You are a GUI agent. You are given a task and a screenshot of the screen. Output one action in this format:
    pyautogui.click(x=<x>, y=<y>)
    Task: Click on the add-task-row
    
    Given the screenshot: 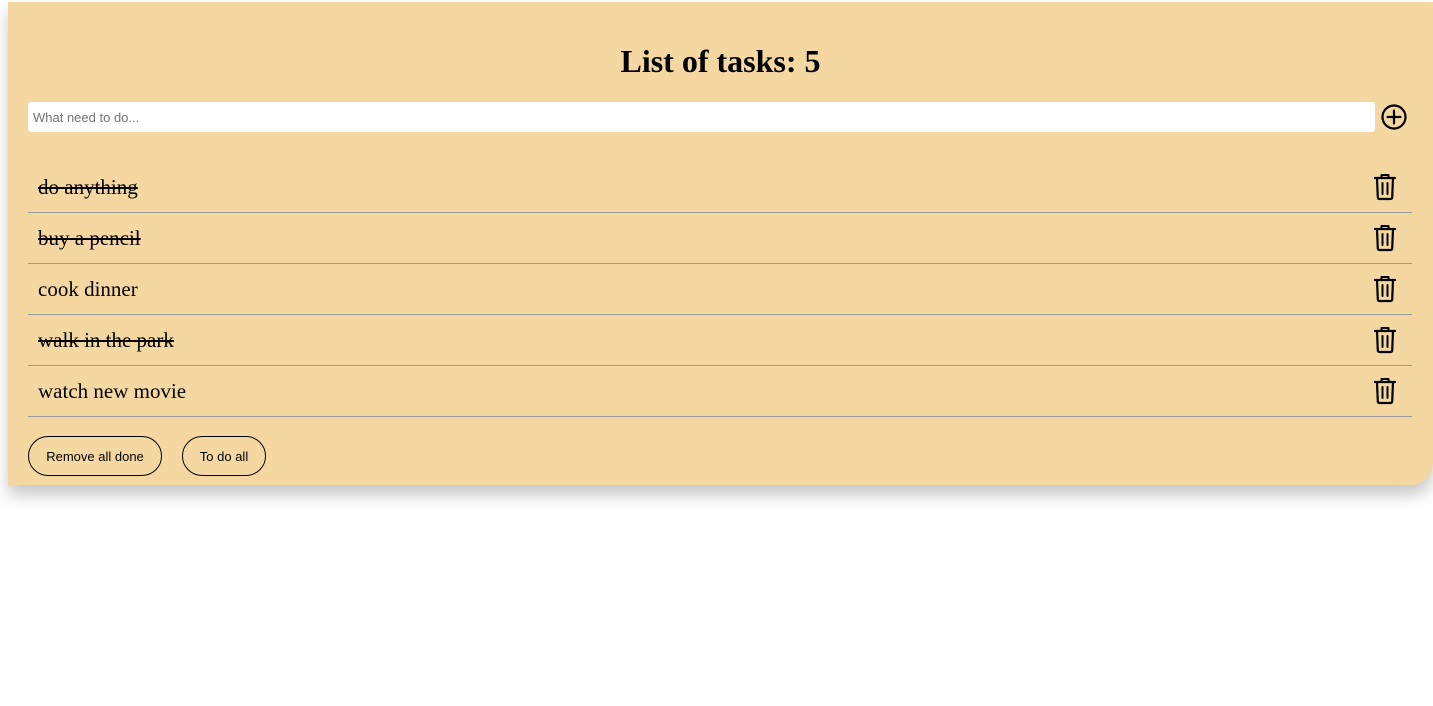 What is the action you would take?
    pyautogui.click(x=723, y=117)
    